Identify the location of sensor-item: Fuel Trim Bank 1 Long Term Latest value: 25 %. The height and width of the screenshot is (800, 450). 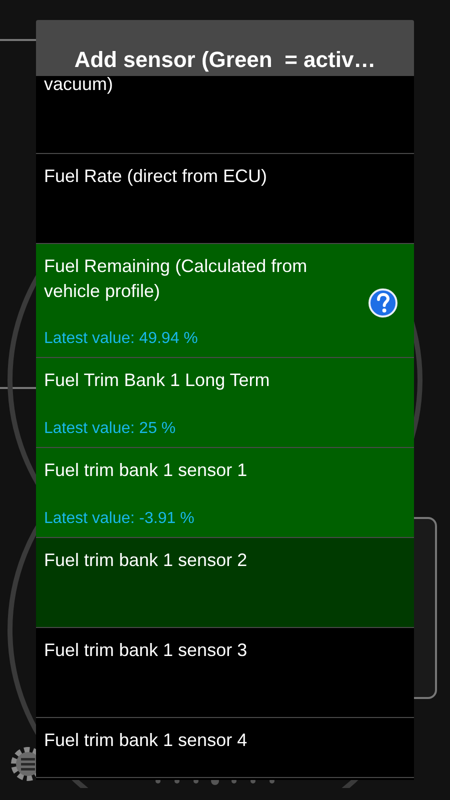
(225, 403).